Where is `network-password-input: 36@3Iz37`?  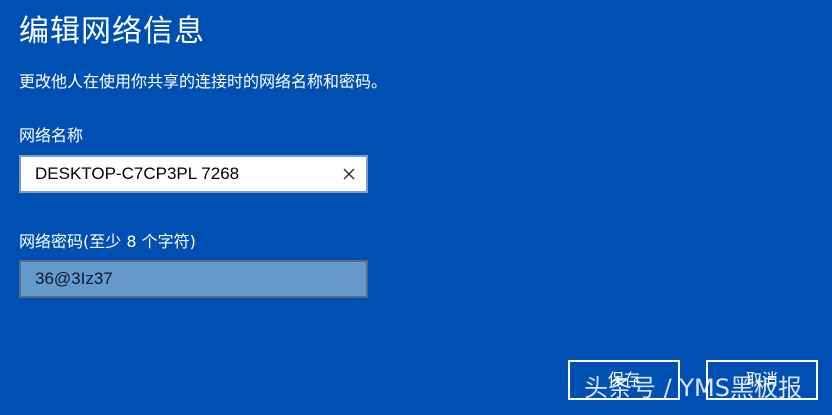
network-password-input: 36@3Iz37 is located at coordinates (193, 279).